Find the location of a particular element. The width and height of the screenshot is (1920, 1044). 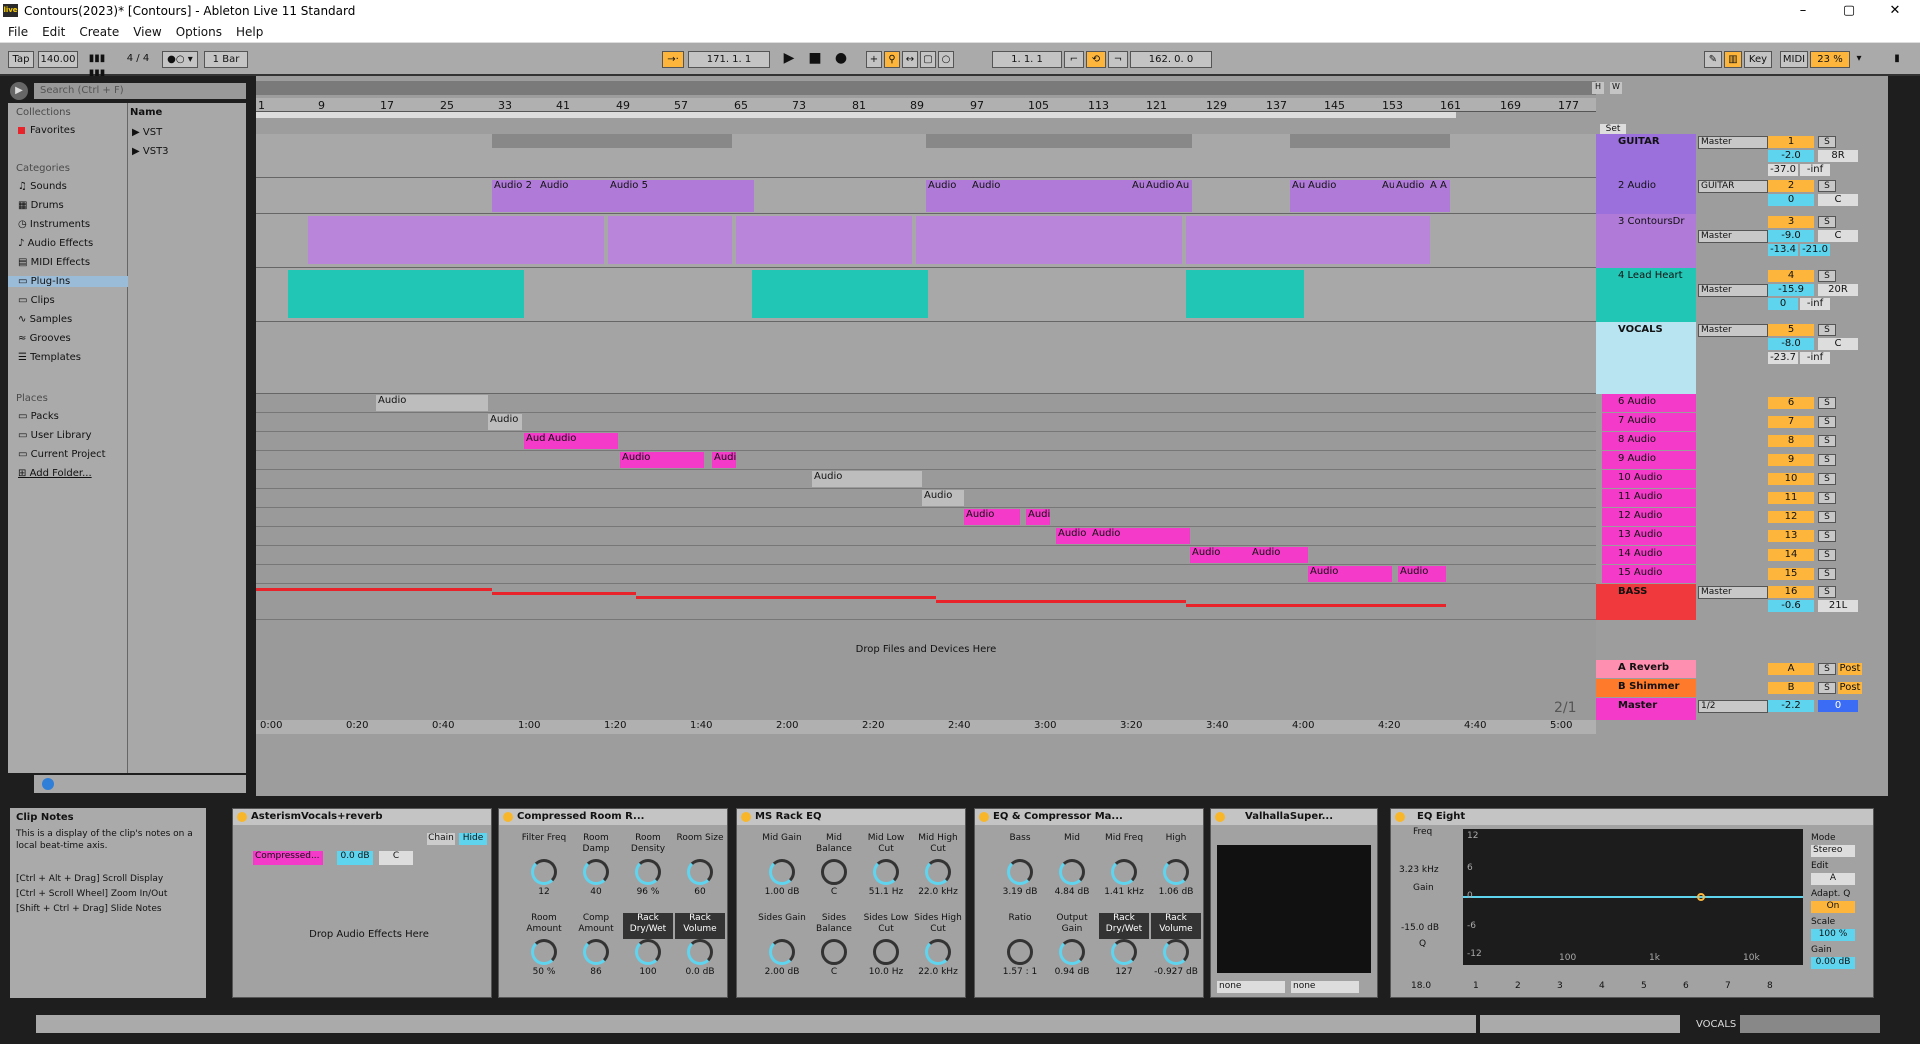

band-toggle: 7 is located at coordinates (1728, 986).